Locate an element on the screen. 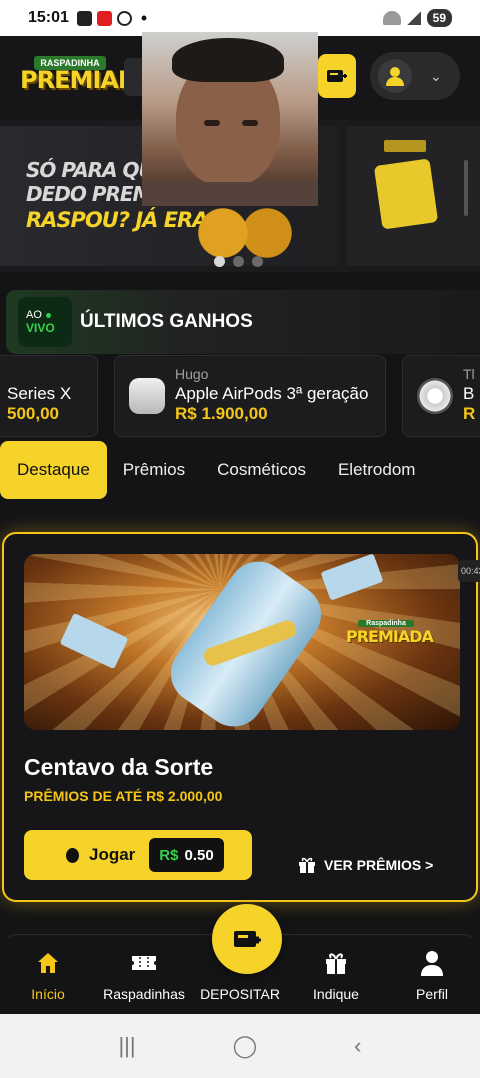 Image resolution: width=480 pixels, height=1078 pixels. deposit-fab-button is located at coordinates (247, 939).